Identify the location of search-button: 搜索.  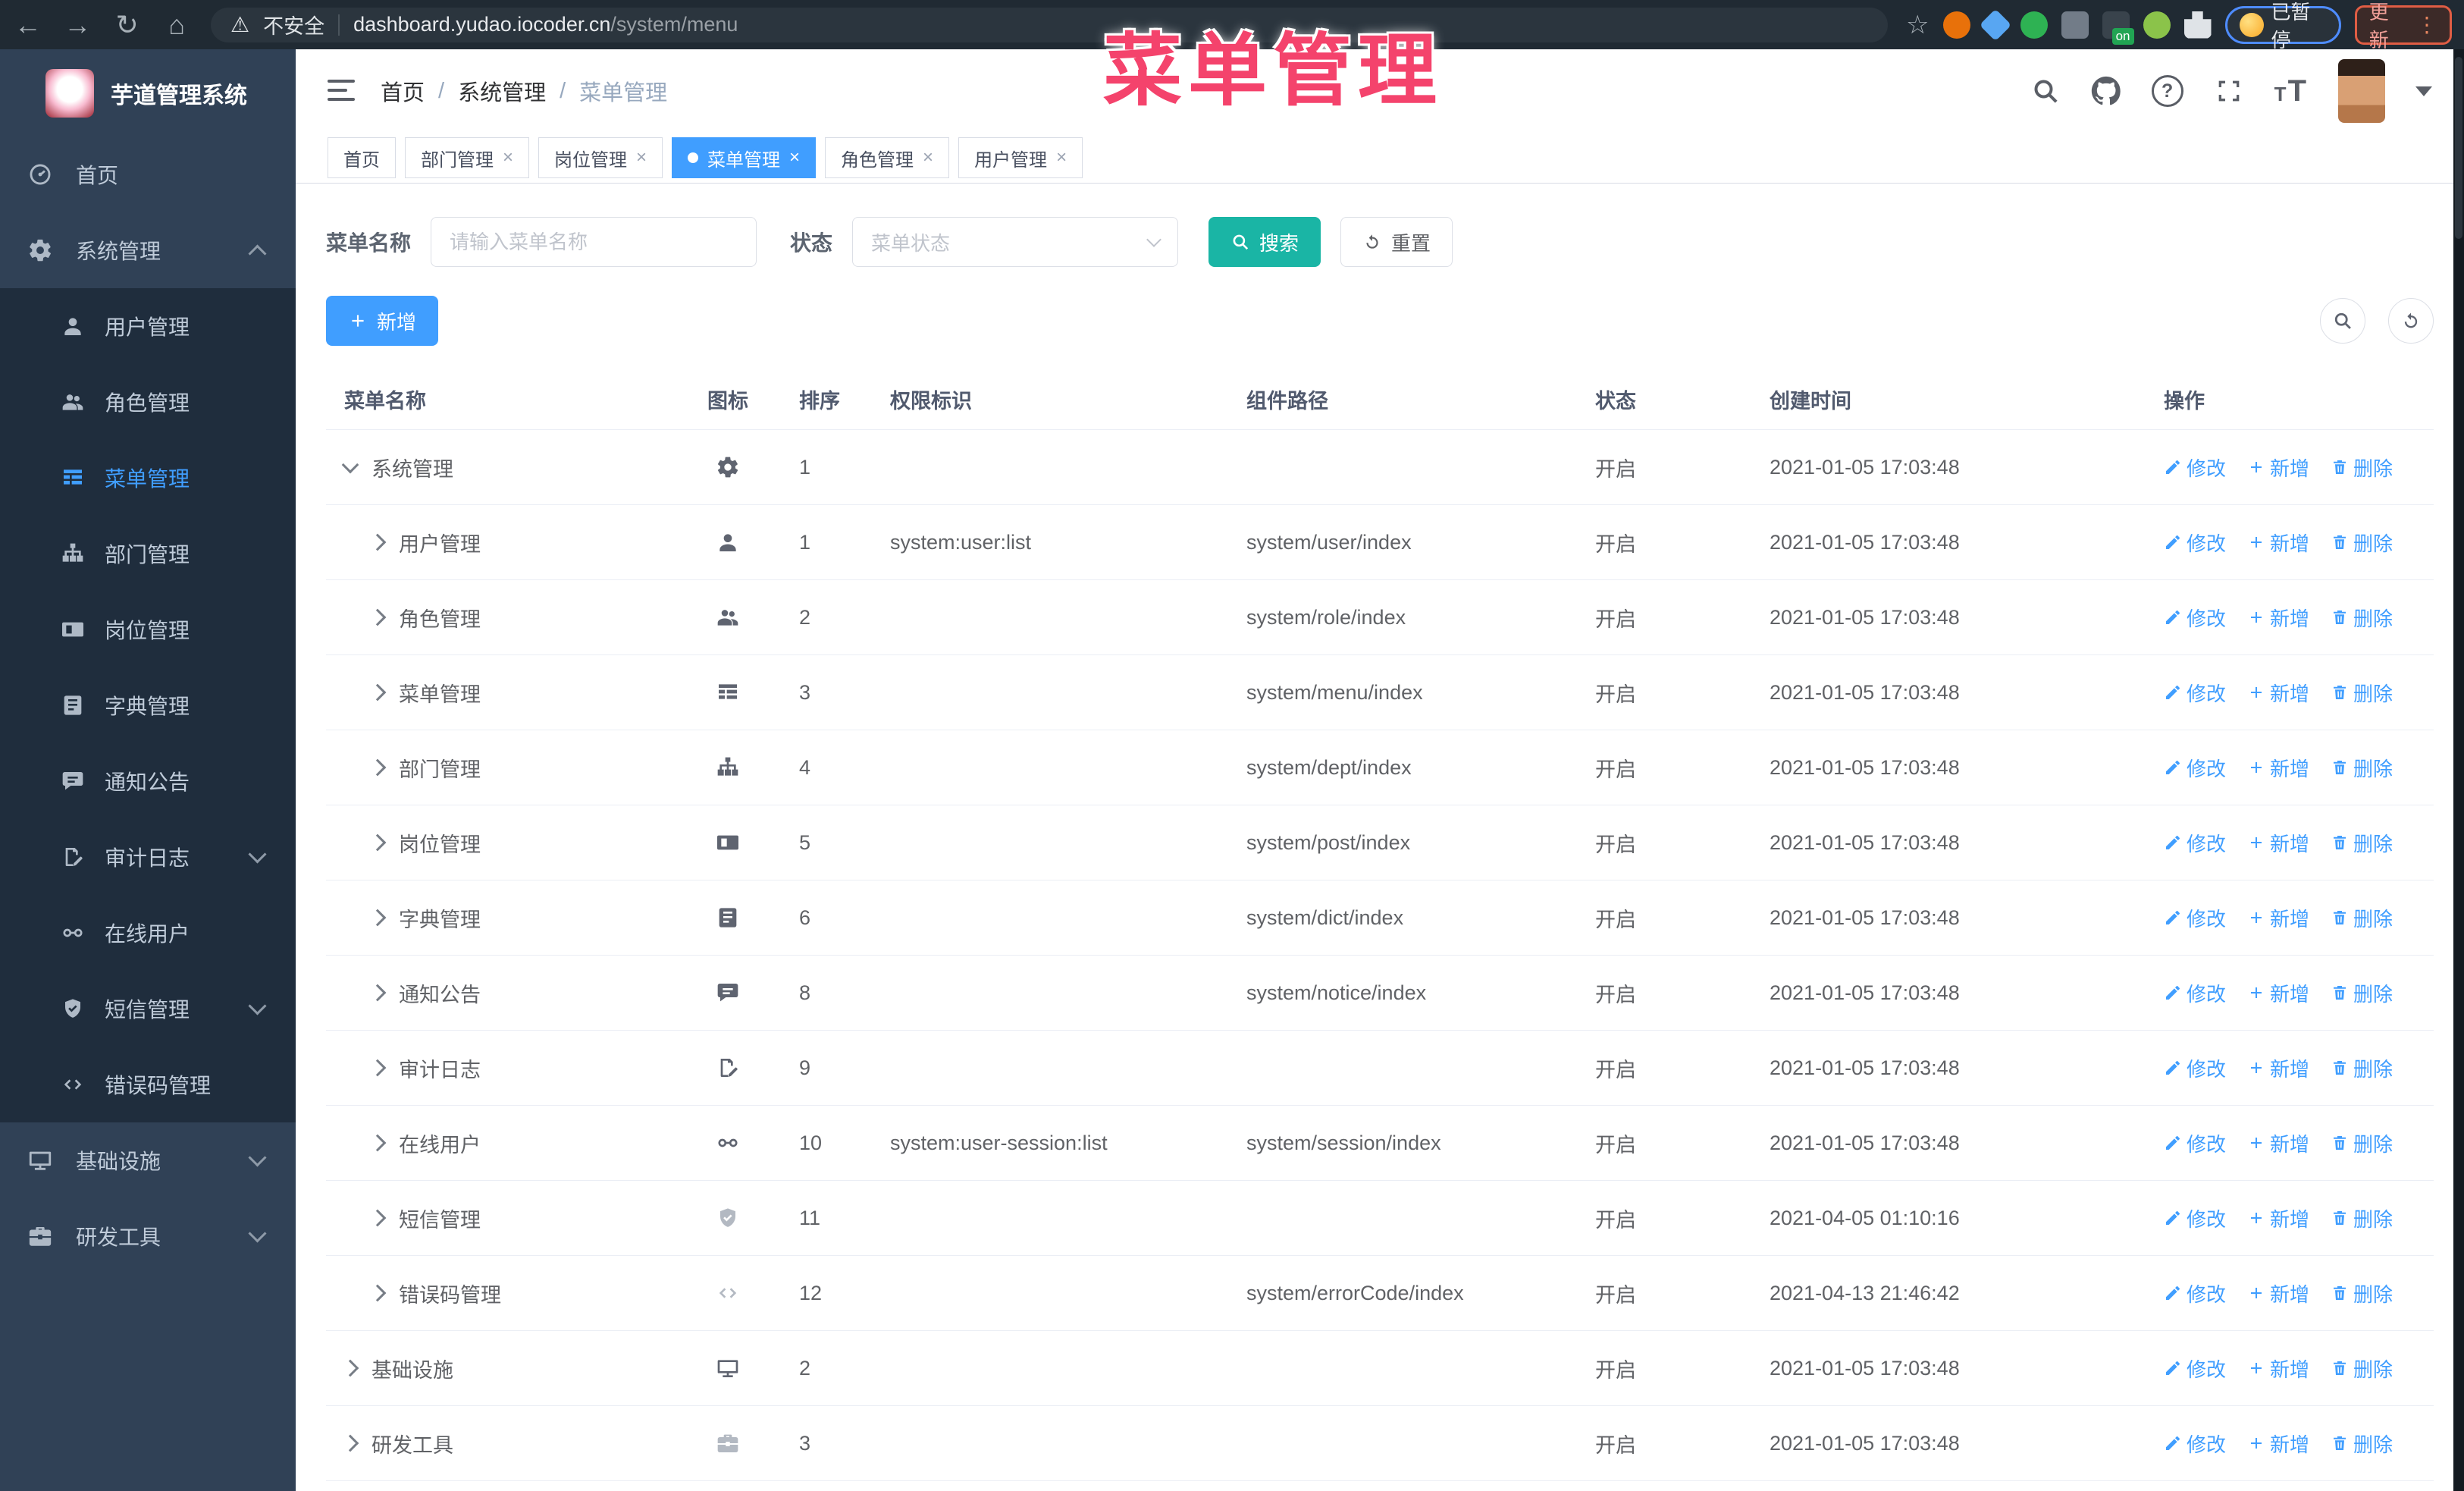
(1265, 242).